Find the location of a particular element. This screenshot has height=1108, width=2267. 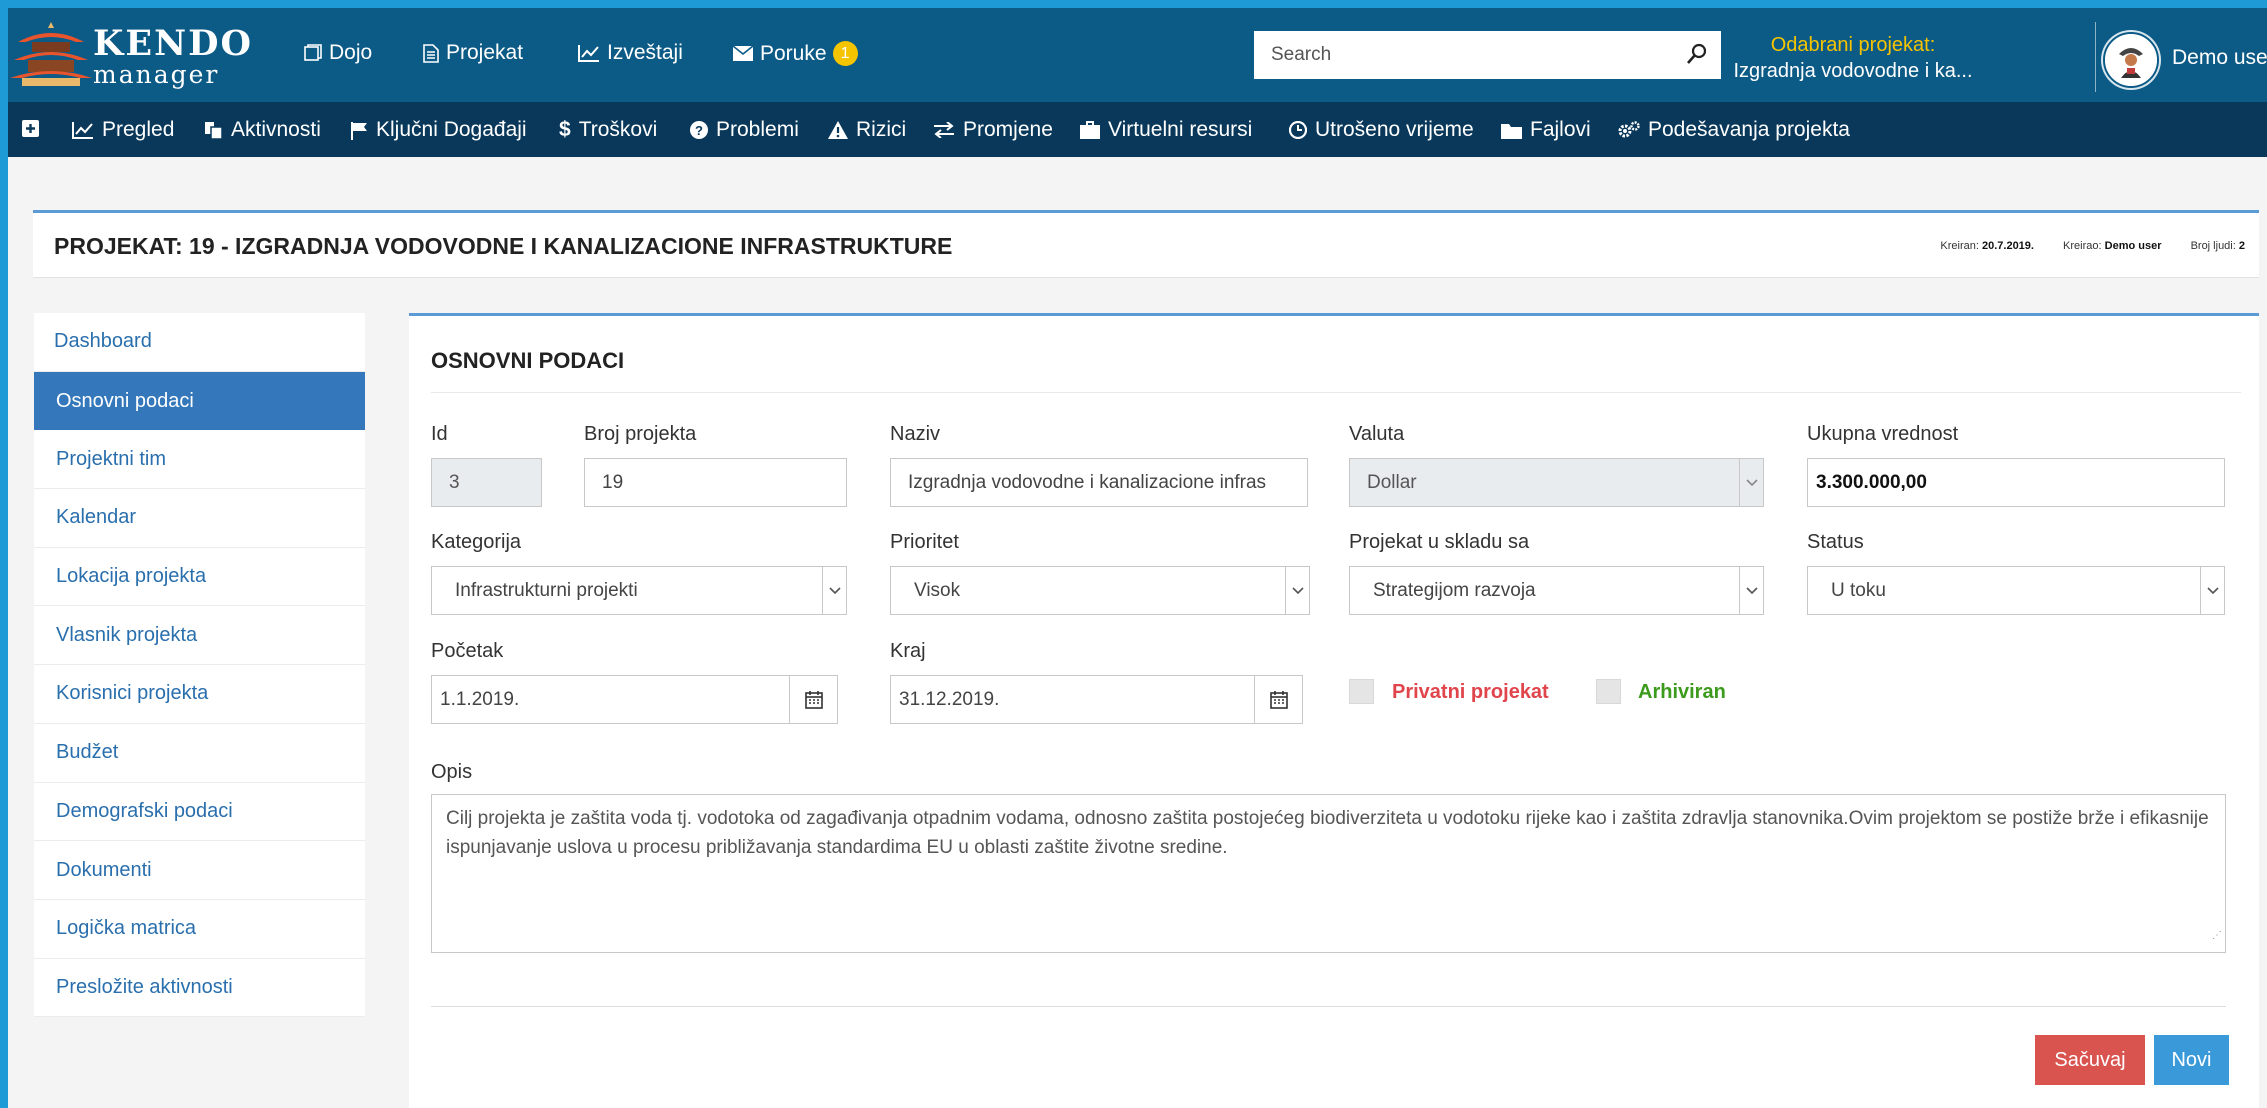

pagoda-icon is located at coordinates (51, 54).